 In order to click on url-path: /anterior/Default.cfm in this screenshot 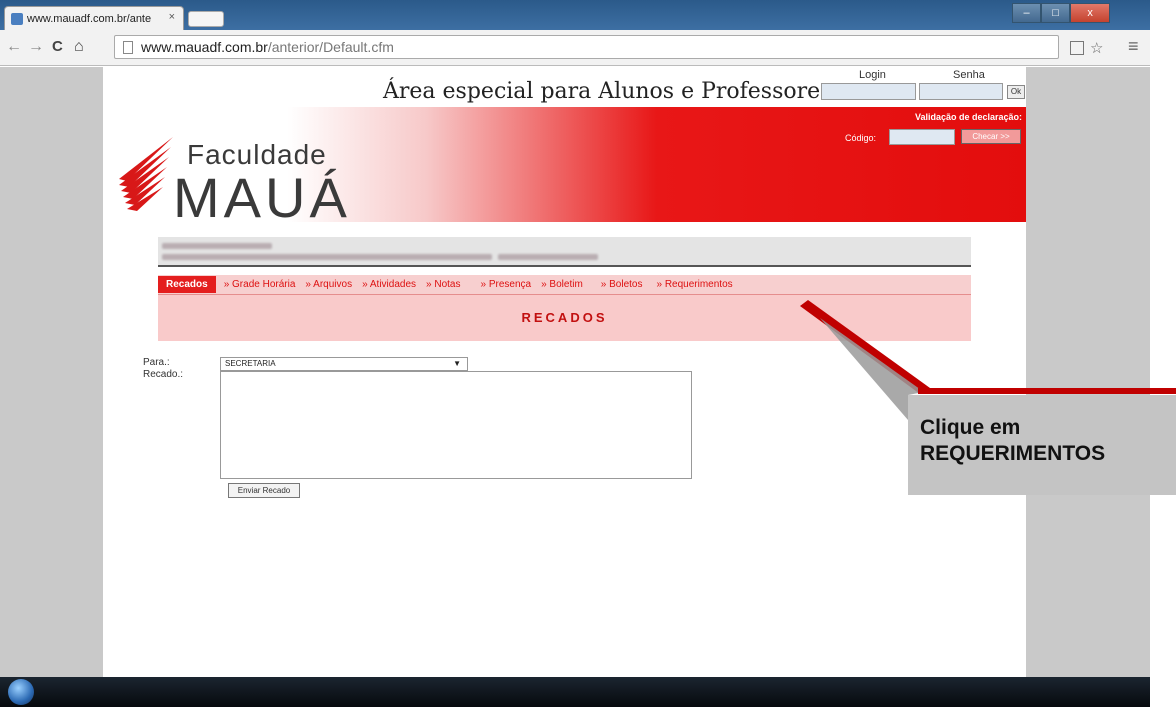, I will do `click(330, 47)`.